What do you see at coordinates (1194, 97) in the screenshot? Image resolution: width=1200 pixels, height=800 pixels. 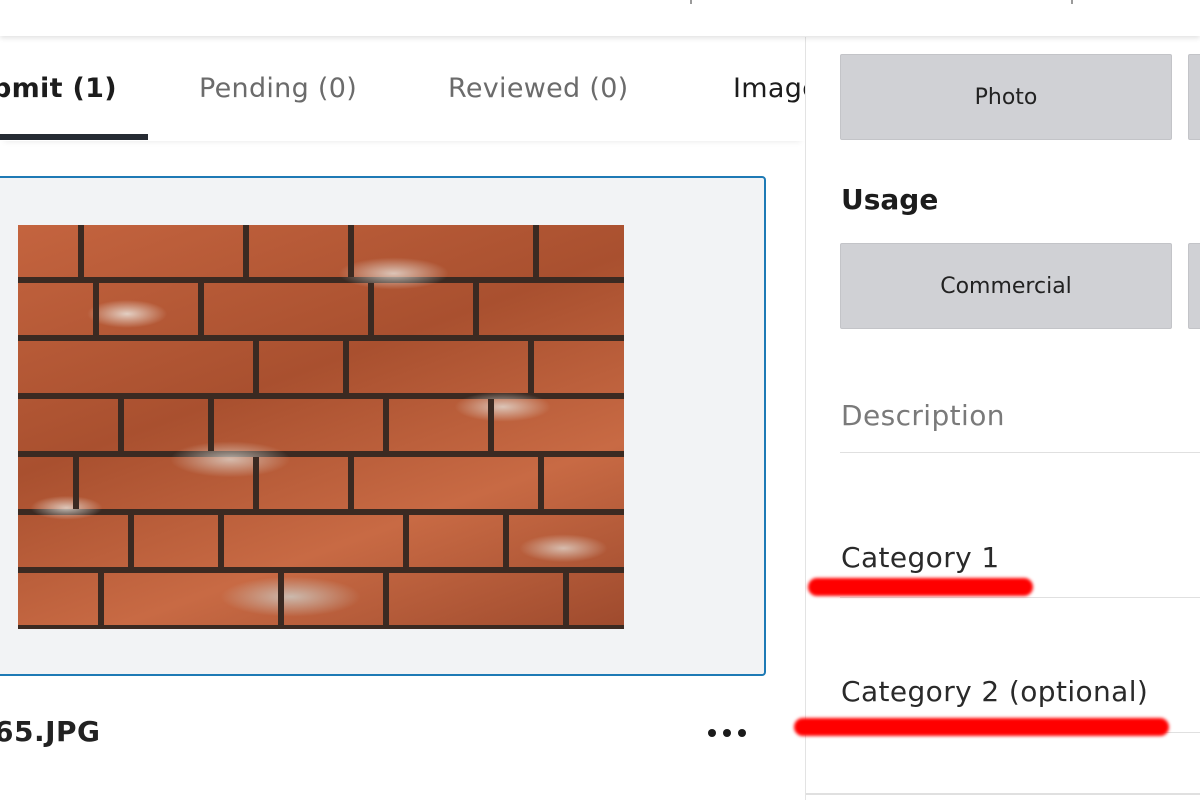 I see `content-type-next-option-button` at bounding box center [1194, 97].